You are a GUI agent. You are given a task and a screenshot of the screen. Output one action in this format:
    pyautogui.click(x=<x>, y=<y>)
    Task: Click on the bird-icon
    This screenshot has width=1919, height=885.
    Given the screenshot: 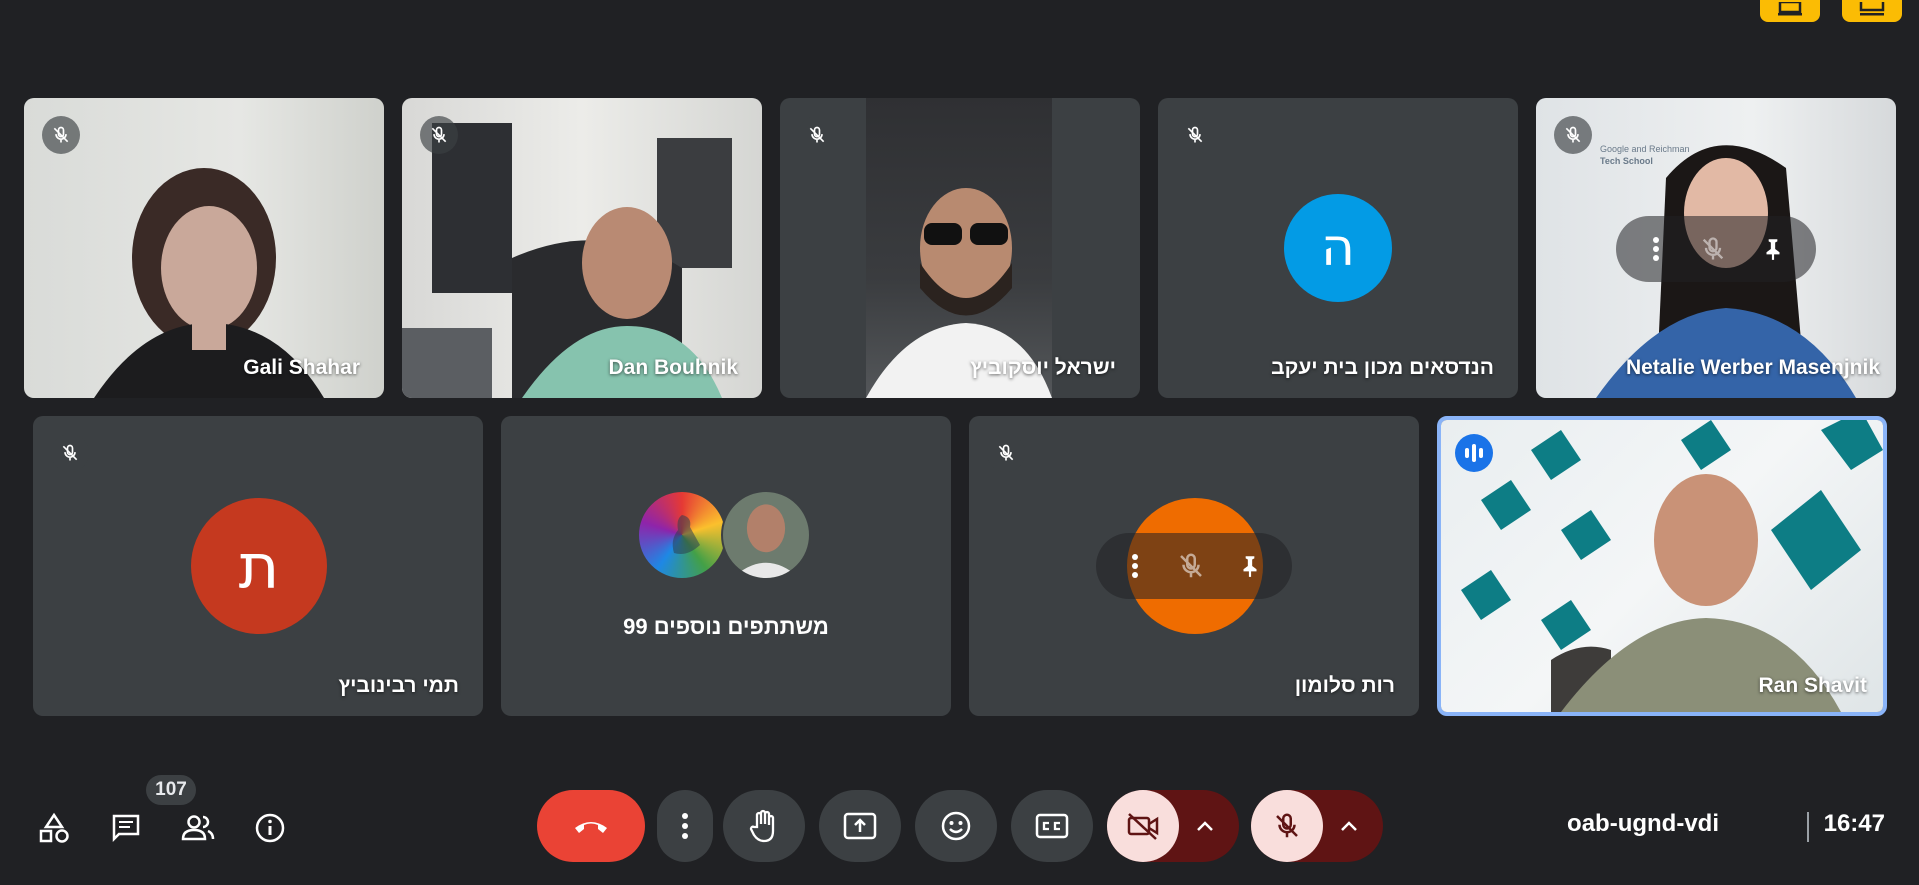 What is the action you would take?
    pyautogui.click(x=686, y=534)
    